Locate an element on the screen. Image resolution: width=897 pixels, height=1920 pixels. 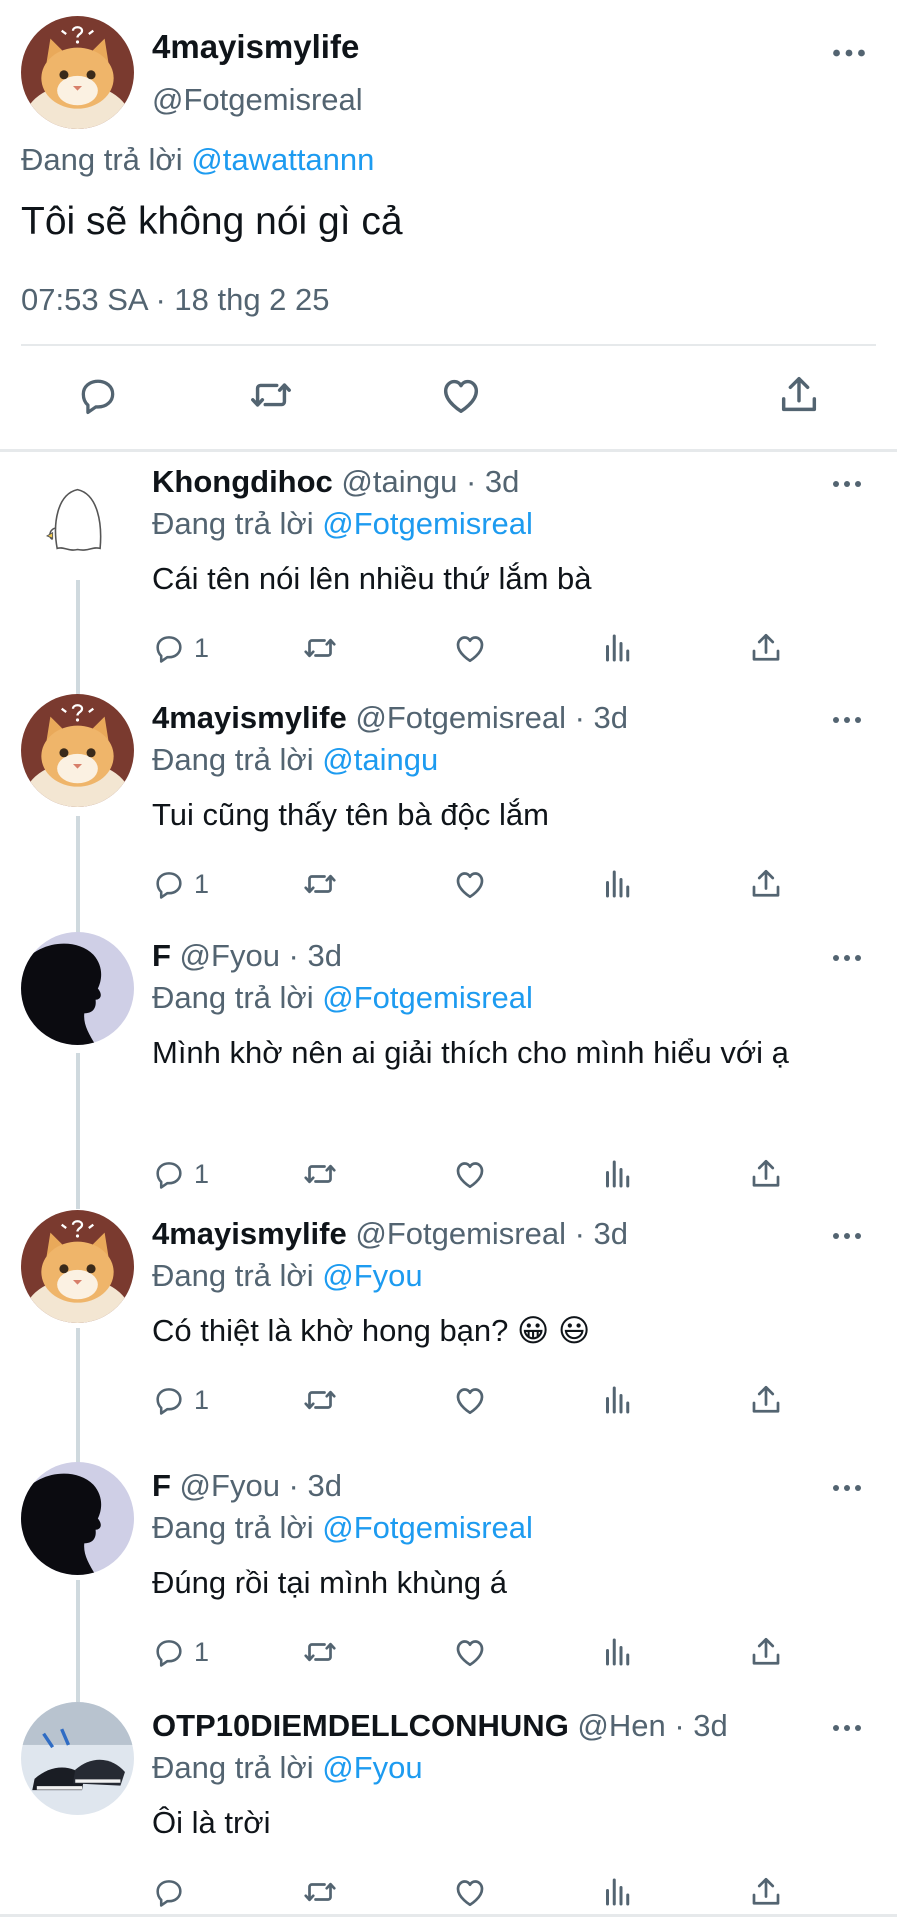
ghost-avatar-icon is located at coordinates (77, 514).